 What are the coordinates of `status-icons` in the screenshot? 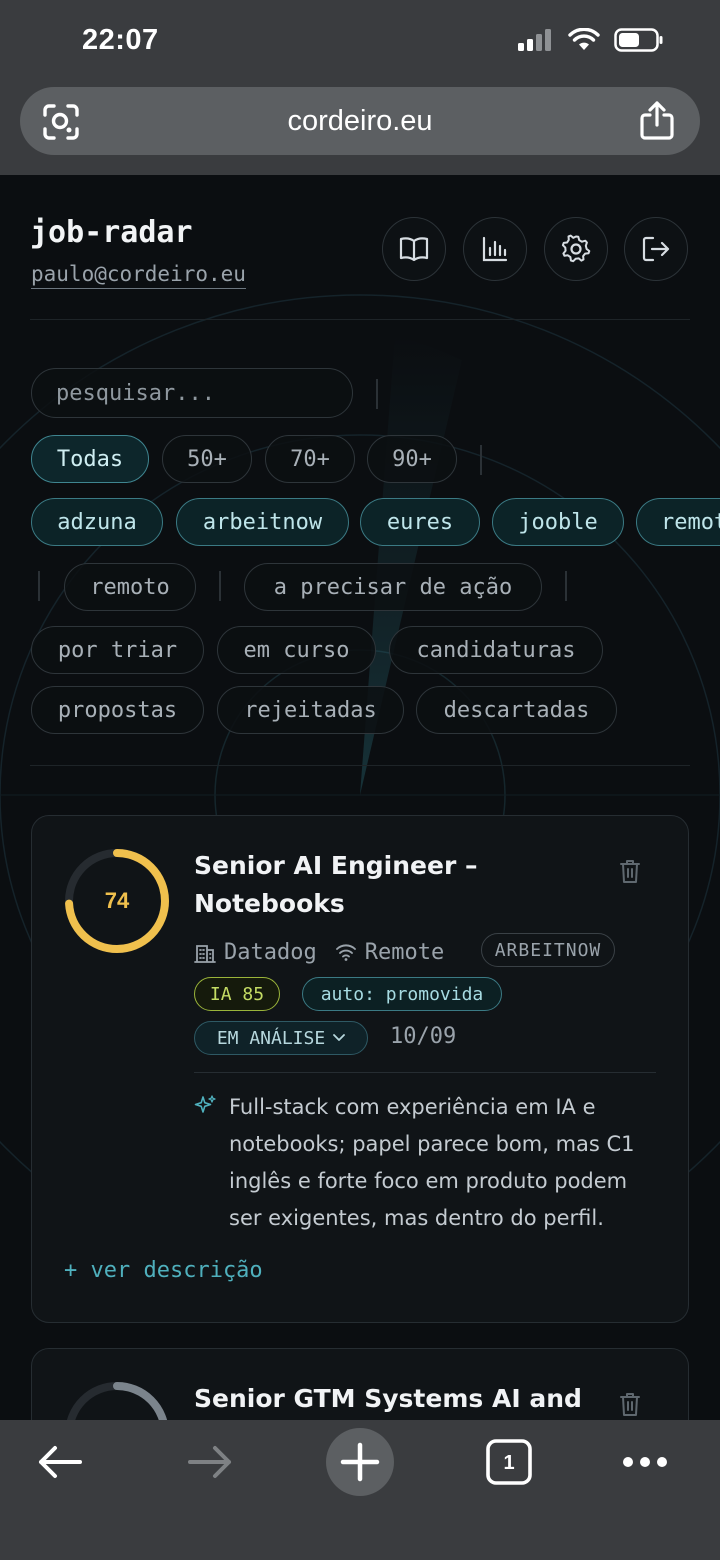 It's located at (591, 40).